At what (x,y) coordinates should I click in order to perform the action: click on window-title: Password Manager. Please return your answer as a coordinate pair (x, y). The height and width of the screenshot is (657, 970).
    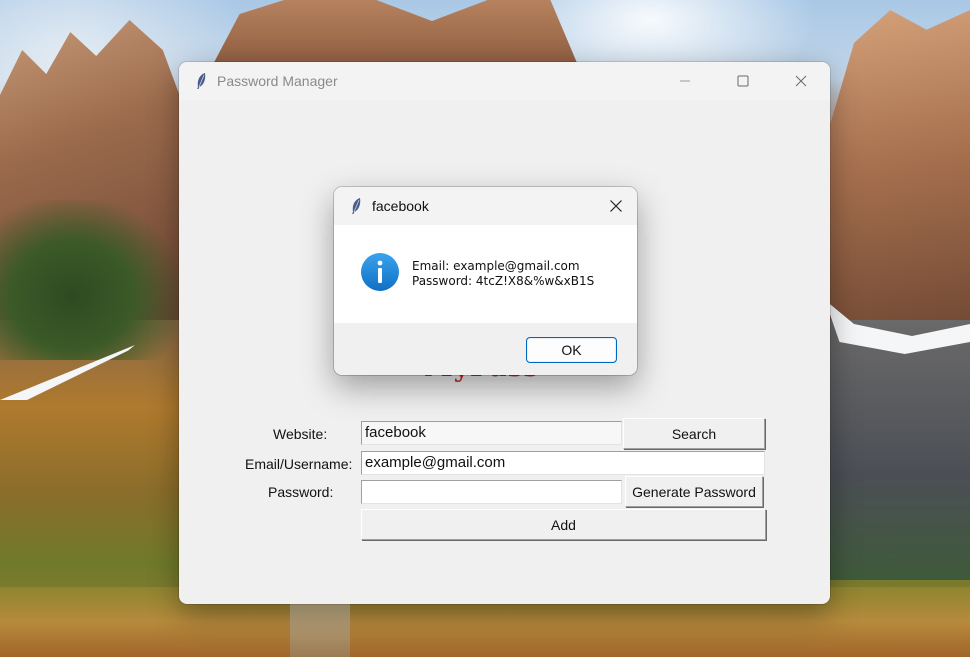
    Looking at the image, I should click on (277, 81).